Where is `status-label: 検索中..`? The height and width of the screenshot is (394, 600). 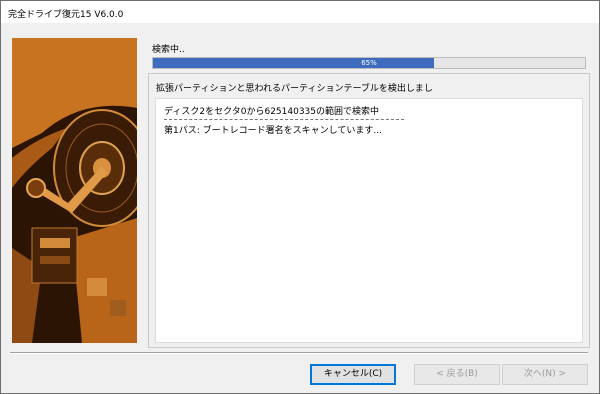
status-label: 検索中.. is located at coordinates (168, 50).